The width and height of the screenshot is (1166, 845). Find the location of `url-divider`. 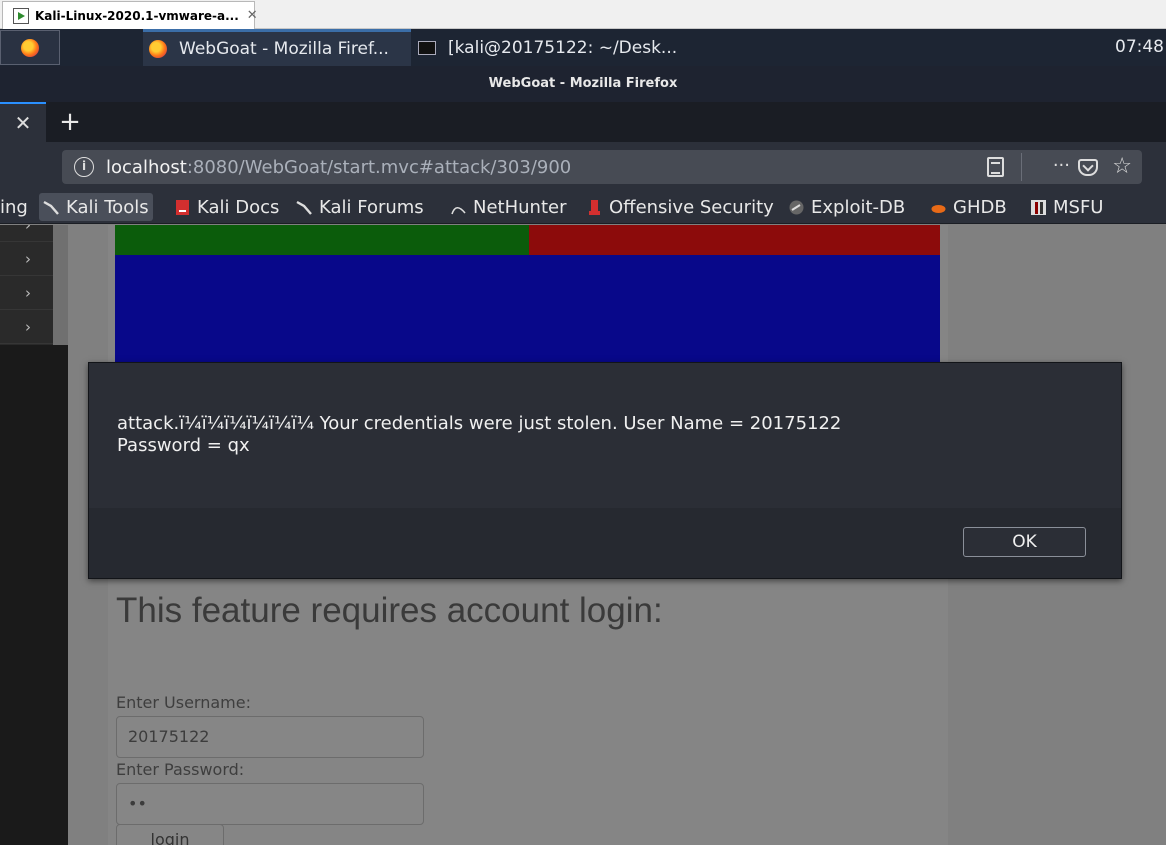

url-divider is located at coordinates (1021, 167).